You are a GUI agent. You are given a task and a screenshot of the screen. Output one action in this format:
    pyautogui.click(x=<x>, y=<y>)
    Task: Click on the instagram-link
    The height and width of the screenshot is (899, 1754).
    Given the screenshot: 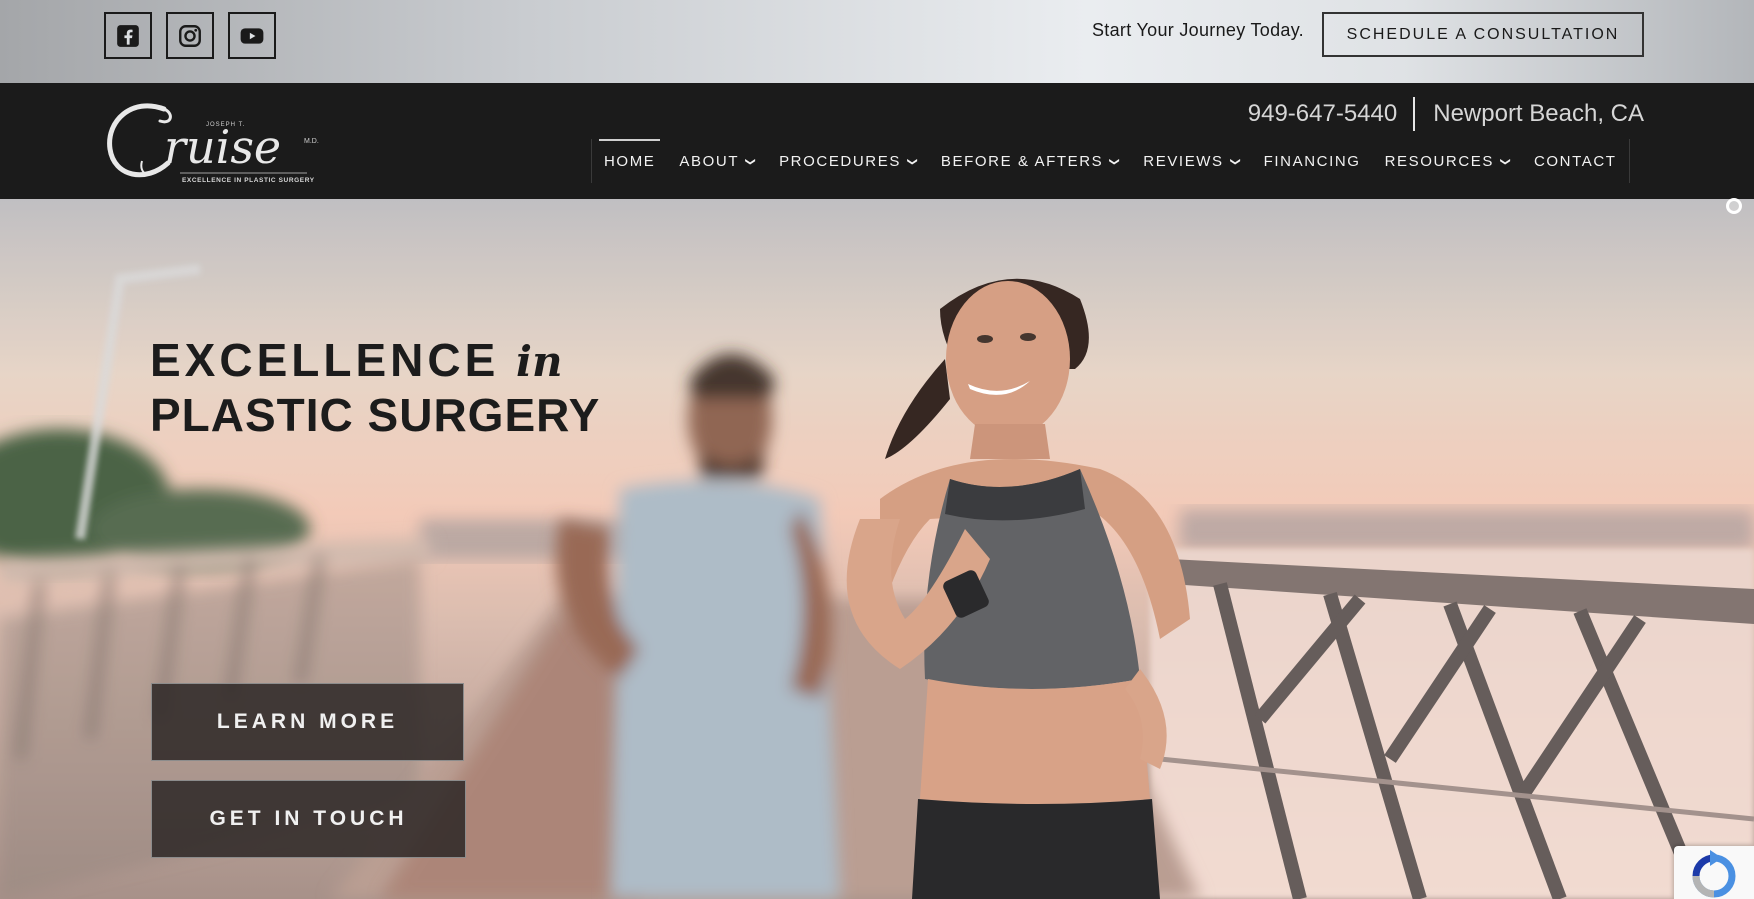 What is the action you would take?
    pyautogui.click(x=190, y=35)
    